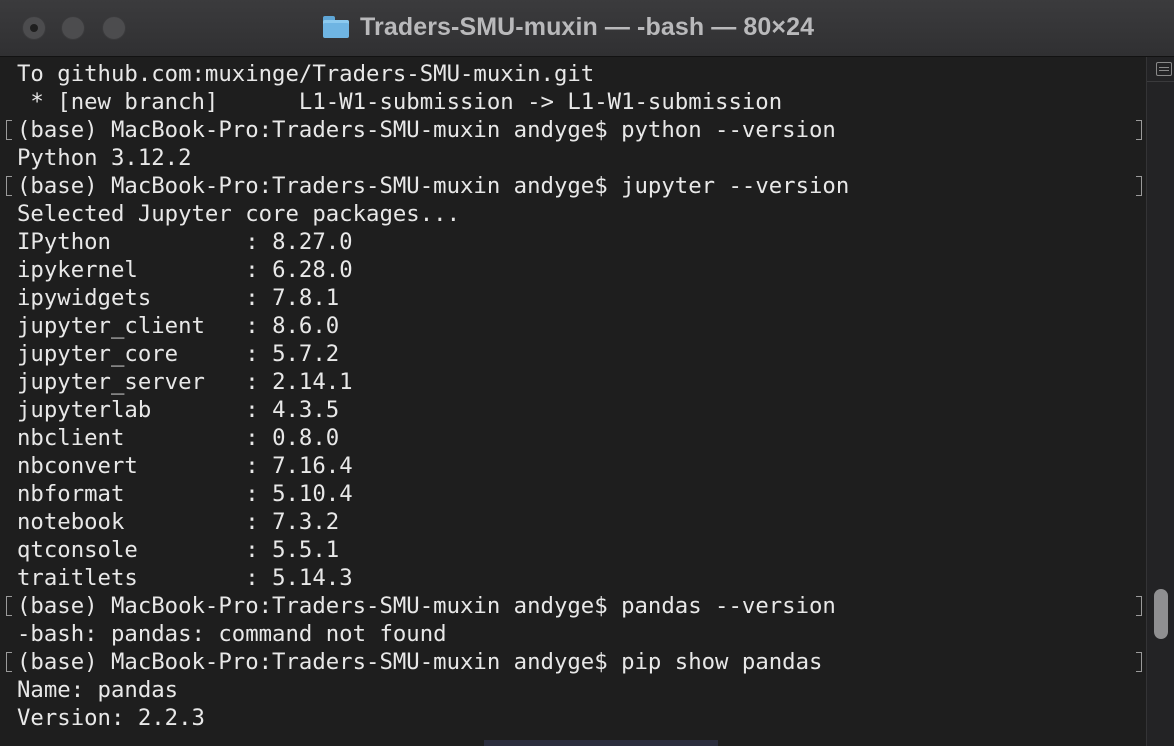 The image size is (1174, 746). I want to click on package-version: 5.14.3, so click(312, 578).